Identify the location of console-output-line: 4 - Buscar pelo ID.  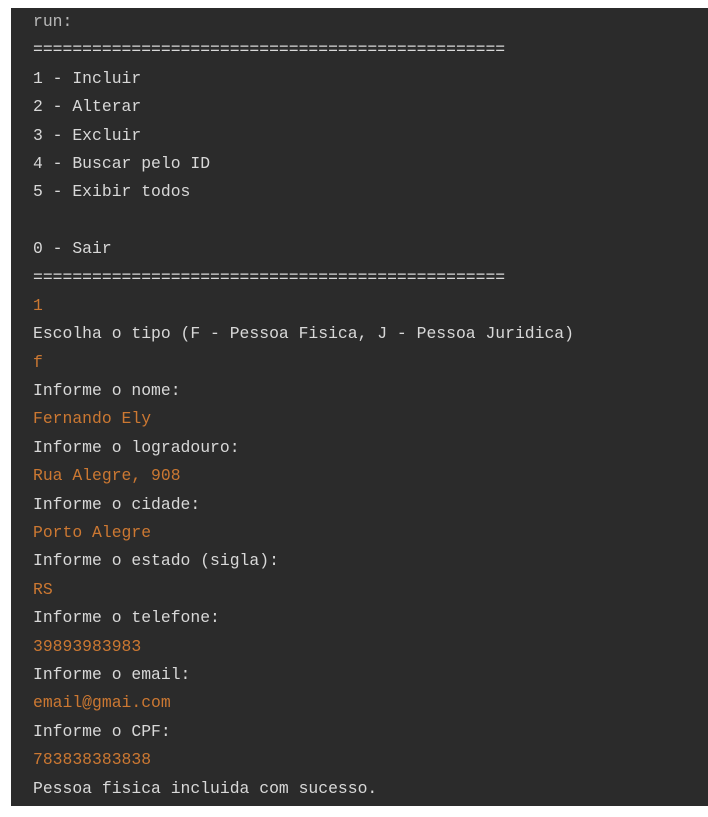
(122, 163).